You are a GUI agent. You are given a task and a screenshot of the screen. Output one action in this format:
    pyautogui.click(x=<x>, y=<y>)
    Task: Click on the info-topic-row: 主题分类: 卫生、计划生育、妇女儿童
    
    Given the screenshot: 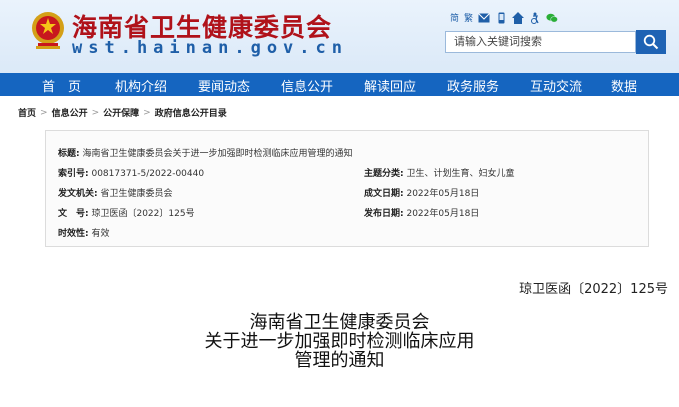 What is the action you would take?
    pyautogui.click(x=439, y=172)
    